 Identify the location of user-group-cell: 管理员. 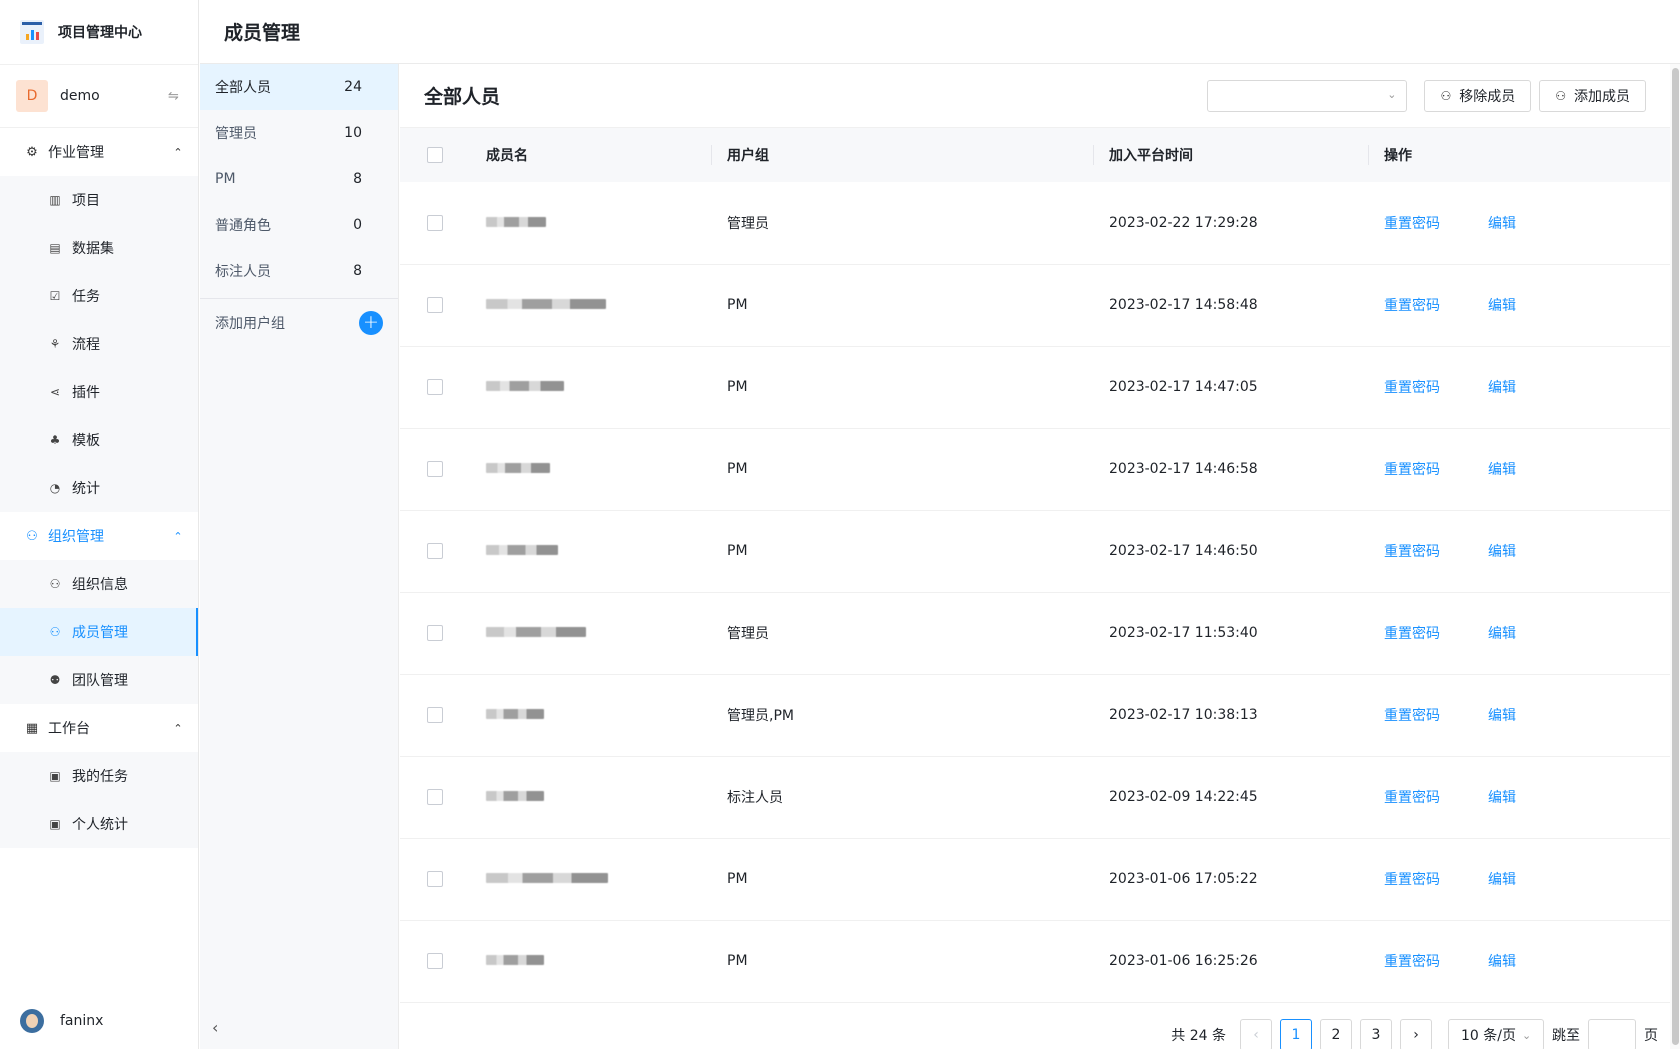
(748, 634).